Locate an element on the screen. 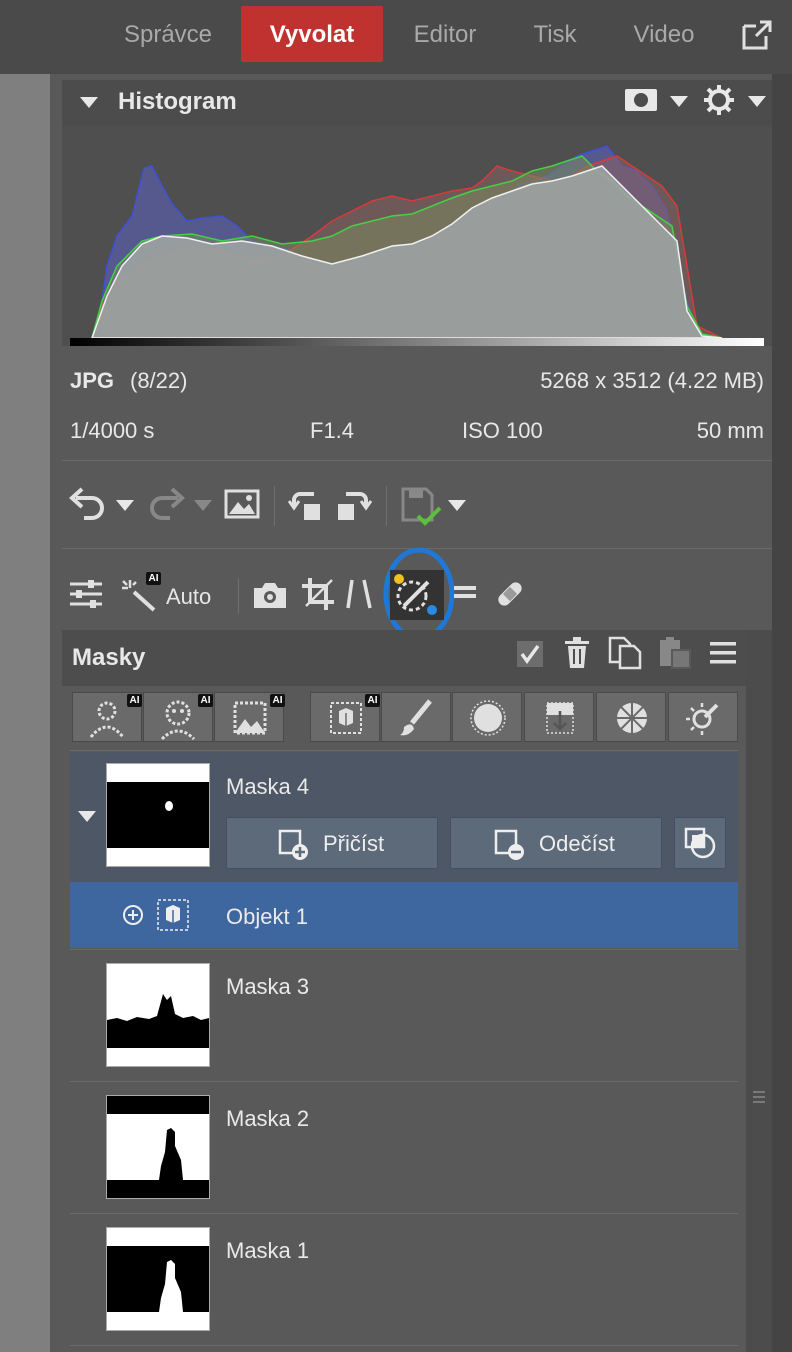 The image size is (792, 1352). subtract-from-mask-button: Odečíst is located at coordinates (556, 843).